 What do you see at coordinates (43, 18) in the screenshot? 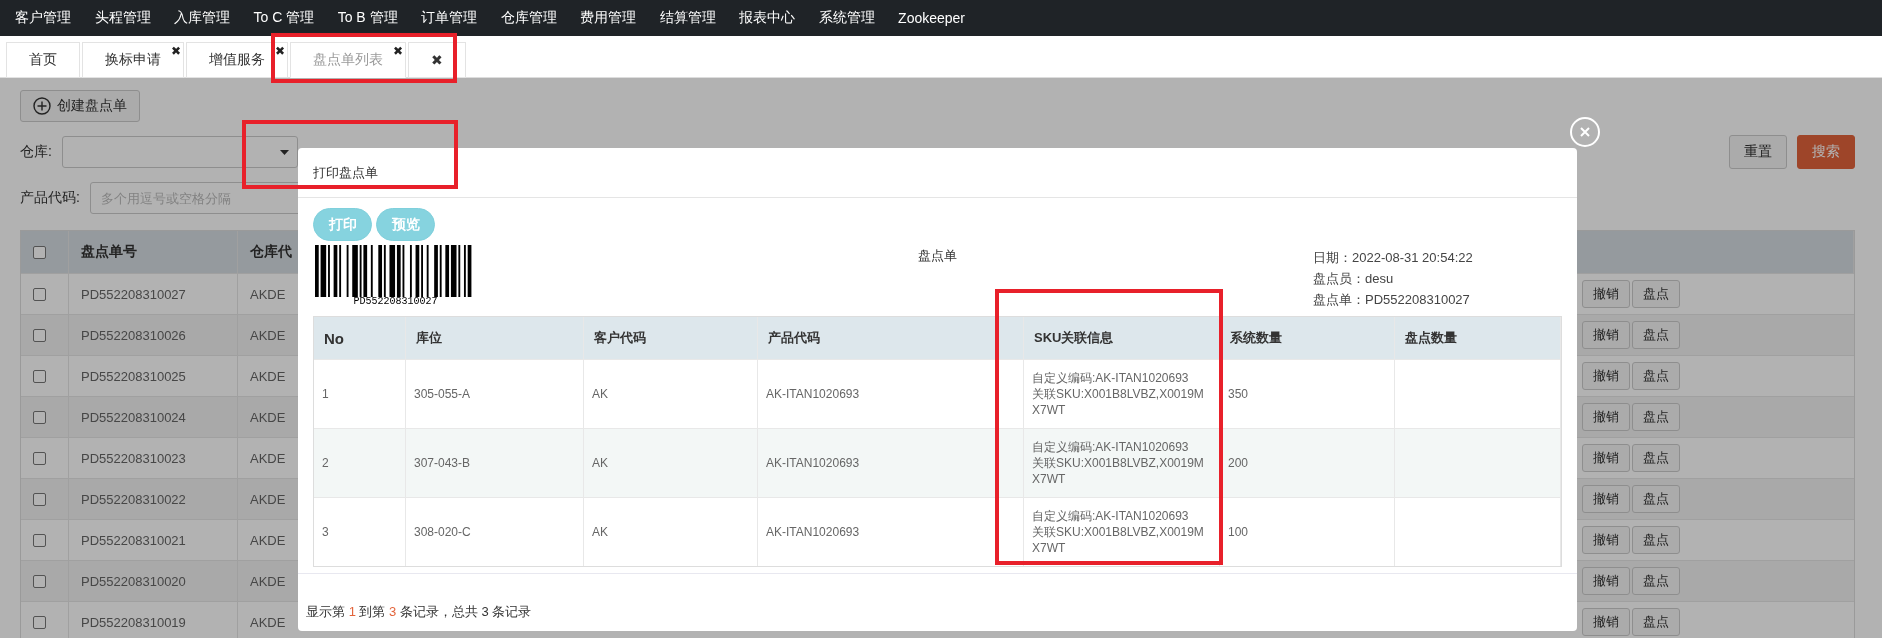
I see `nav-item: 客户管理` at bounding box center [43, 18].